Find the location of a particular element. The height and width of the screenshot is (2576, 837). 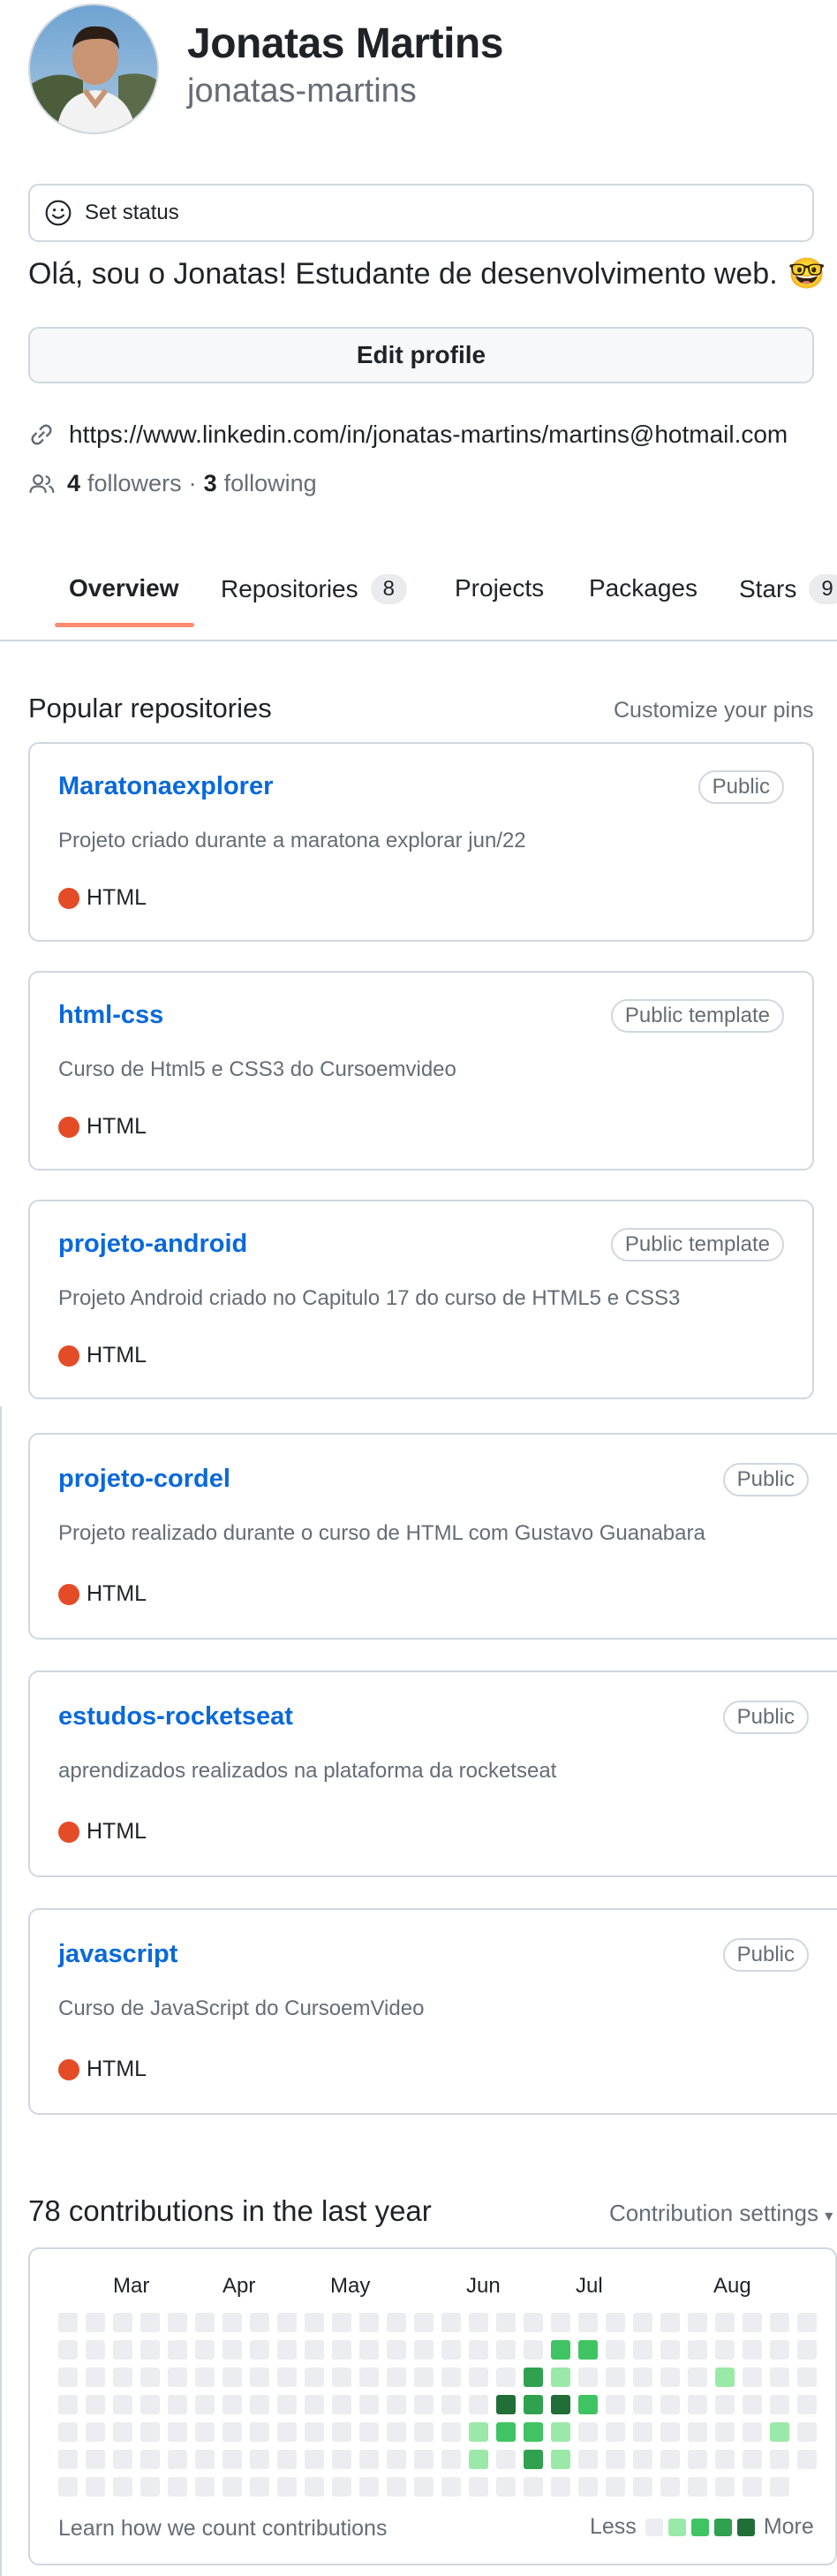

repo-name-link: html-css is located at coordinates (111, 1016).